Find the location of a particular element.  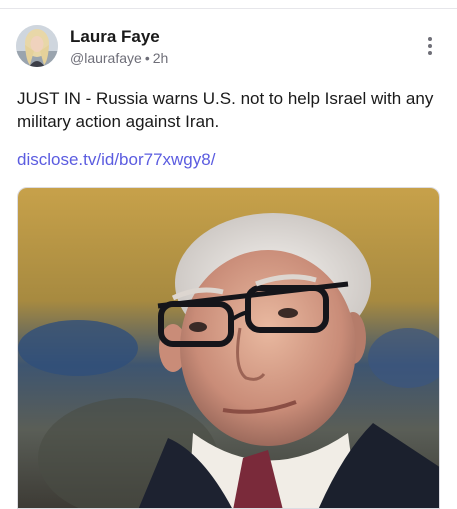

author-name: Laura Faye is located at coordinates (119, 37).